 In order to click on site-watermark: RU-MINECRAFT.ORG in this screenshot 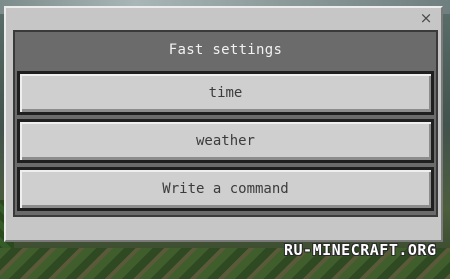, I will do `click(360, 250)`.